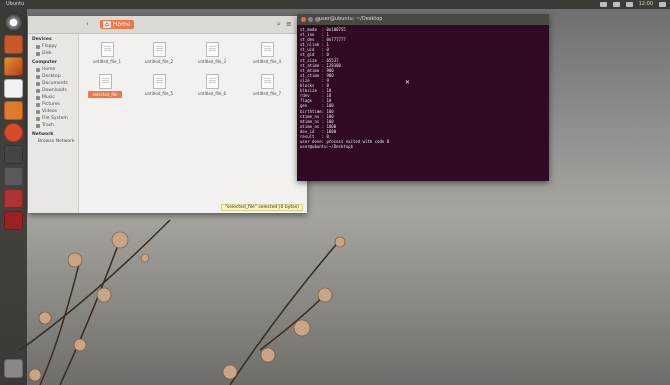 The width and height of the screenshot is (670, 385). What do you see at coordinates (53, 76) in the screenshot?
I see `sidebar-item-desktop: Desktop` at bounding box center [53, 76].